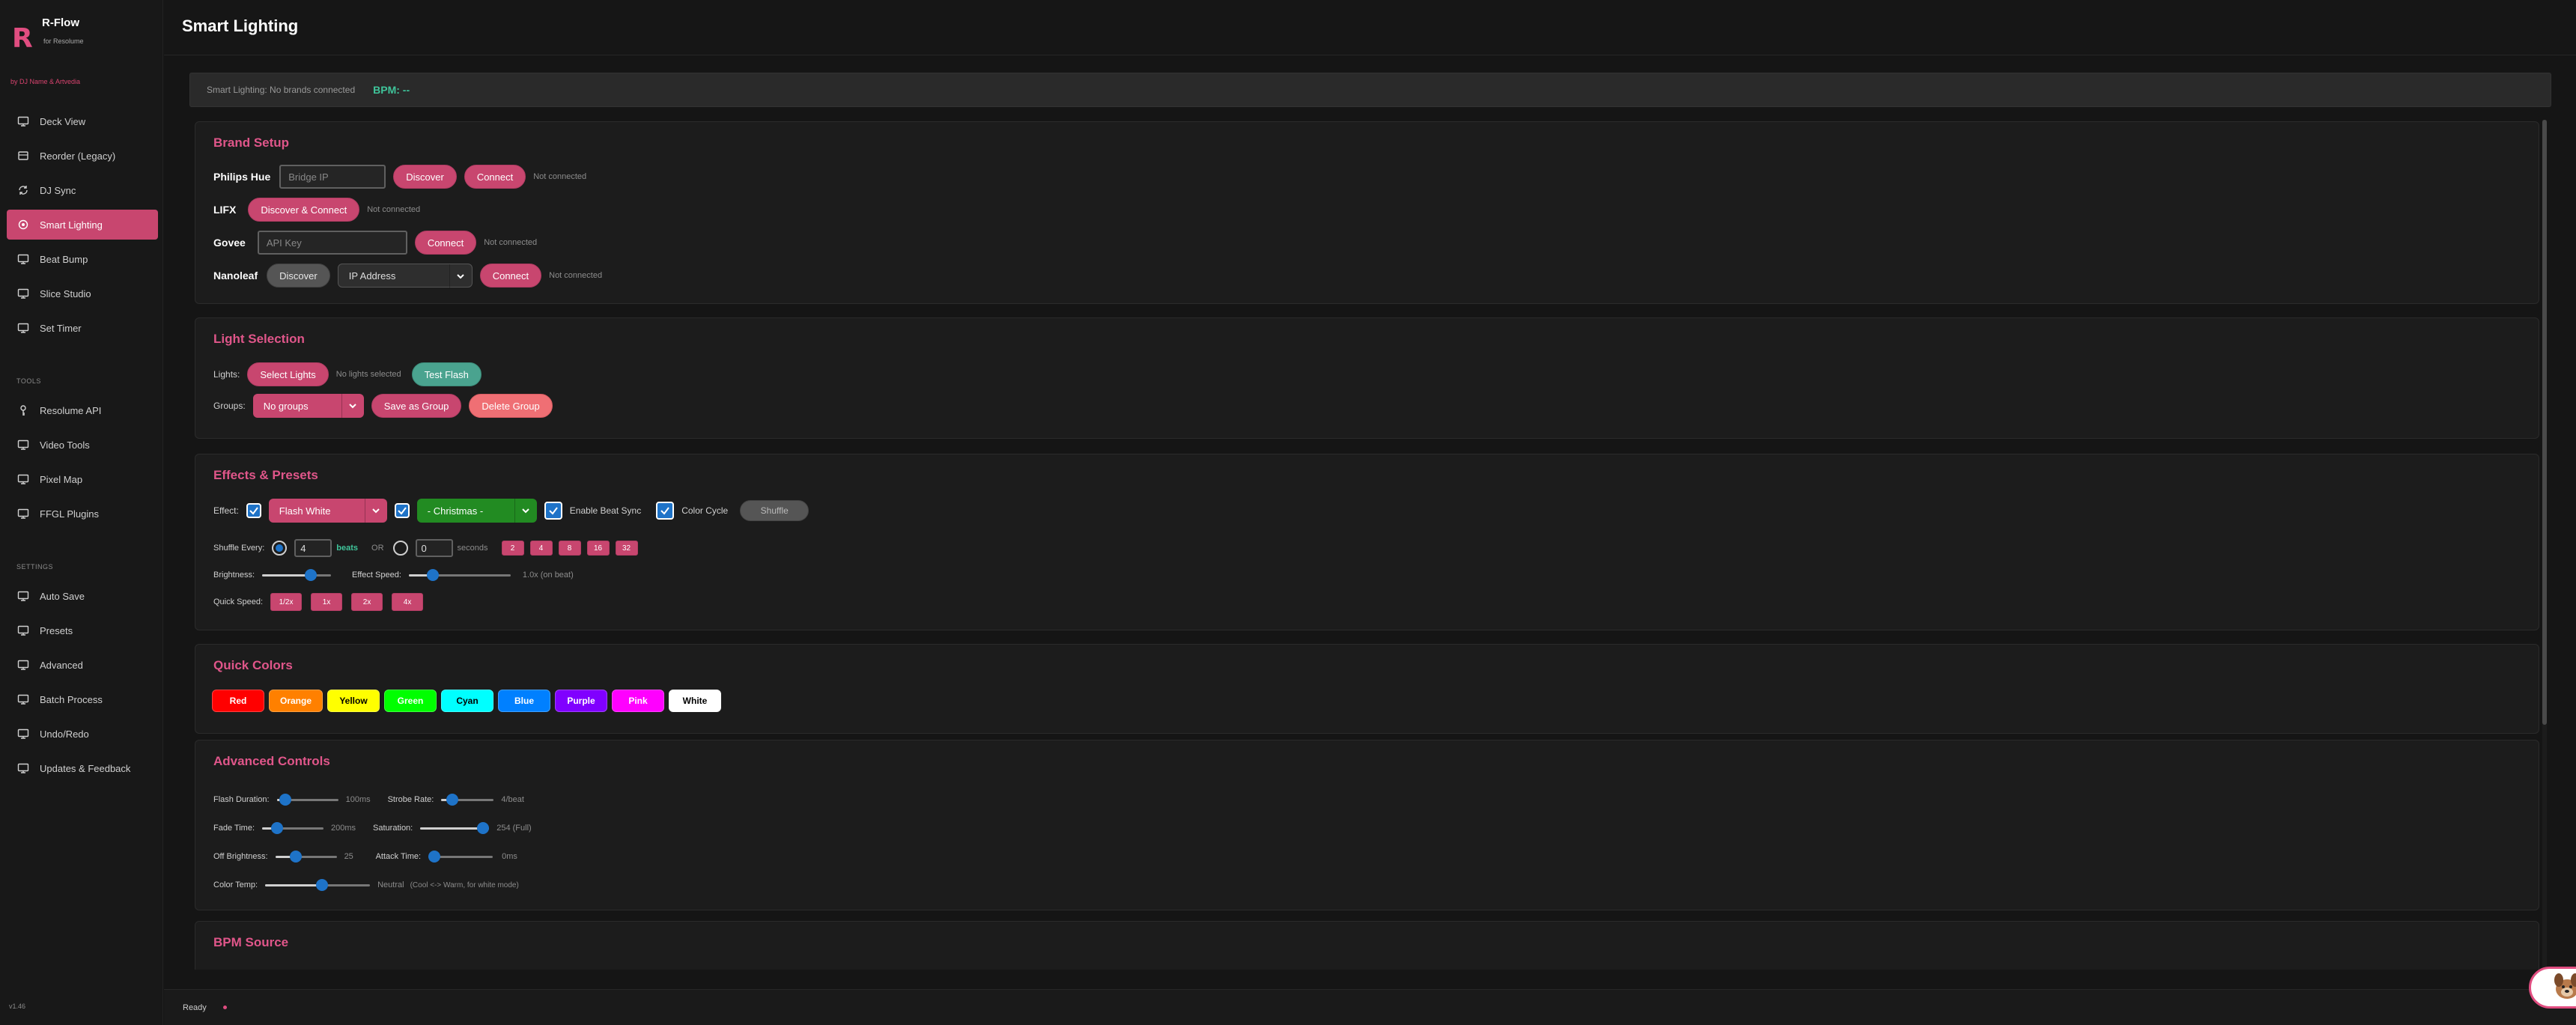  I want to click on brightness-slider, so click(297, 576).